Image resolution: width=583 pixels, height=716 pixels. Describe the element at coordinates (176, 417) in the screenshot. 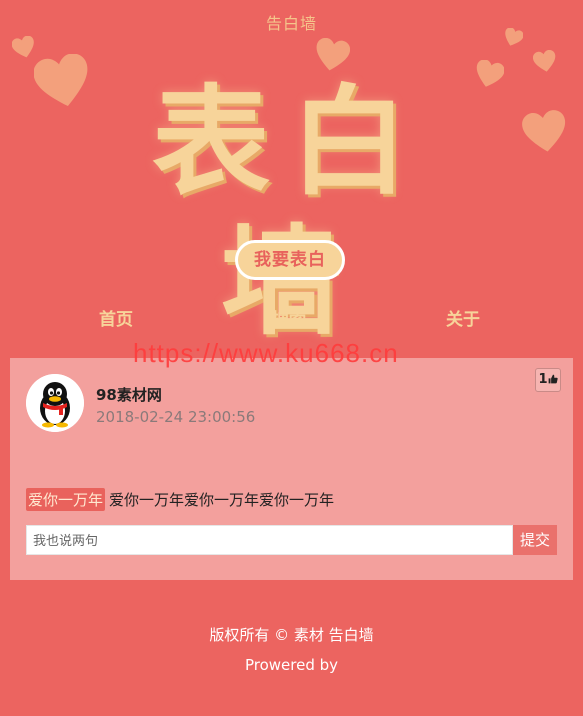

I see `post-timestamp: 2018-02-24 23:00:56` at that location.